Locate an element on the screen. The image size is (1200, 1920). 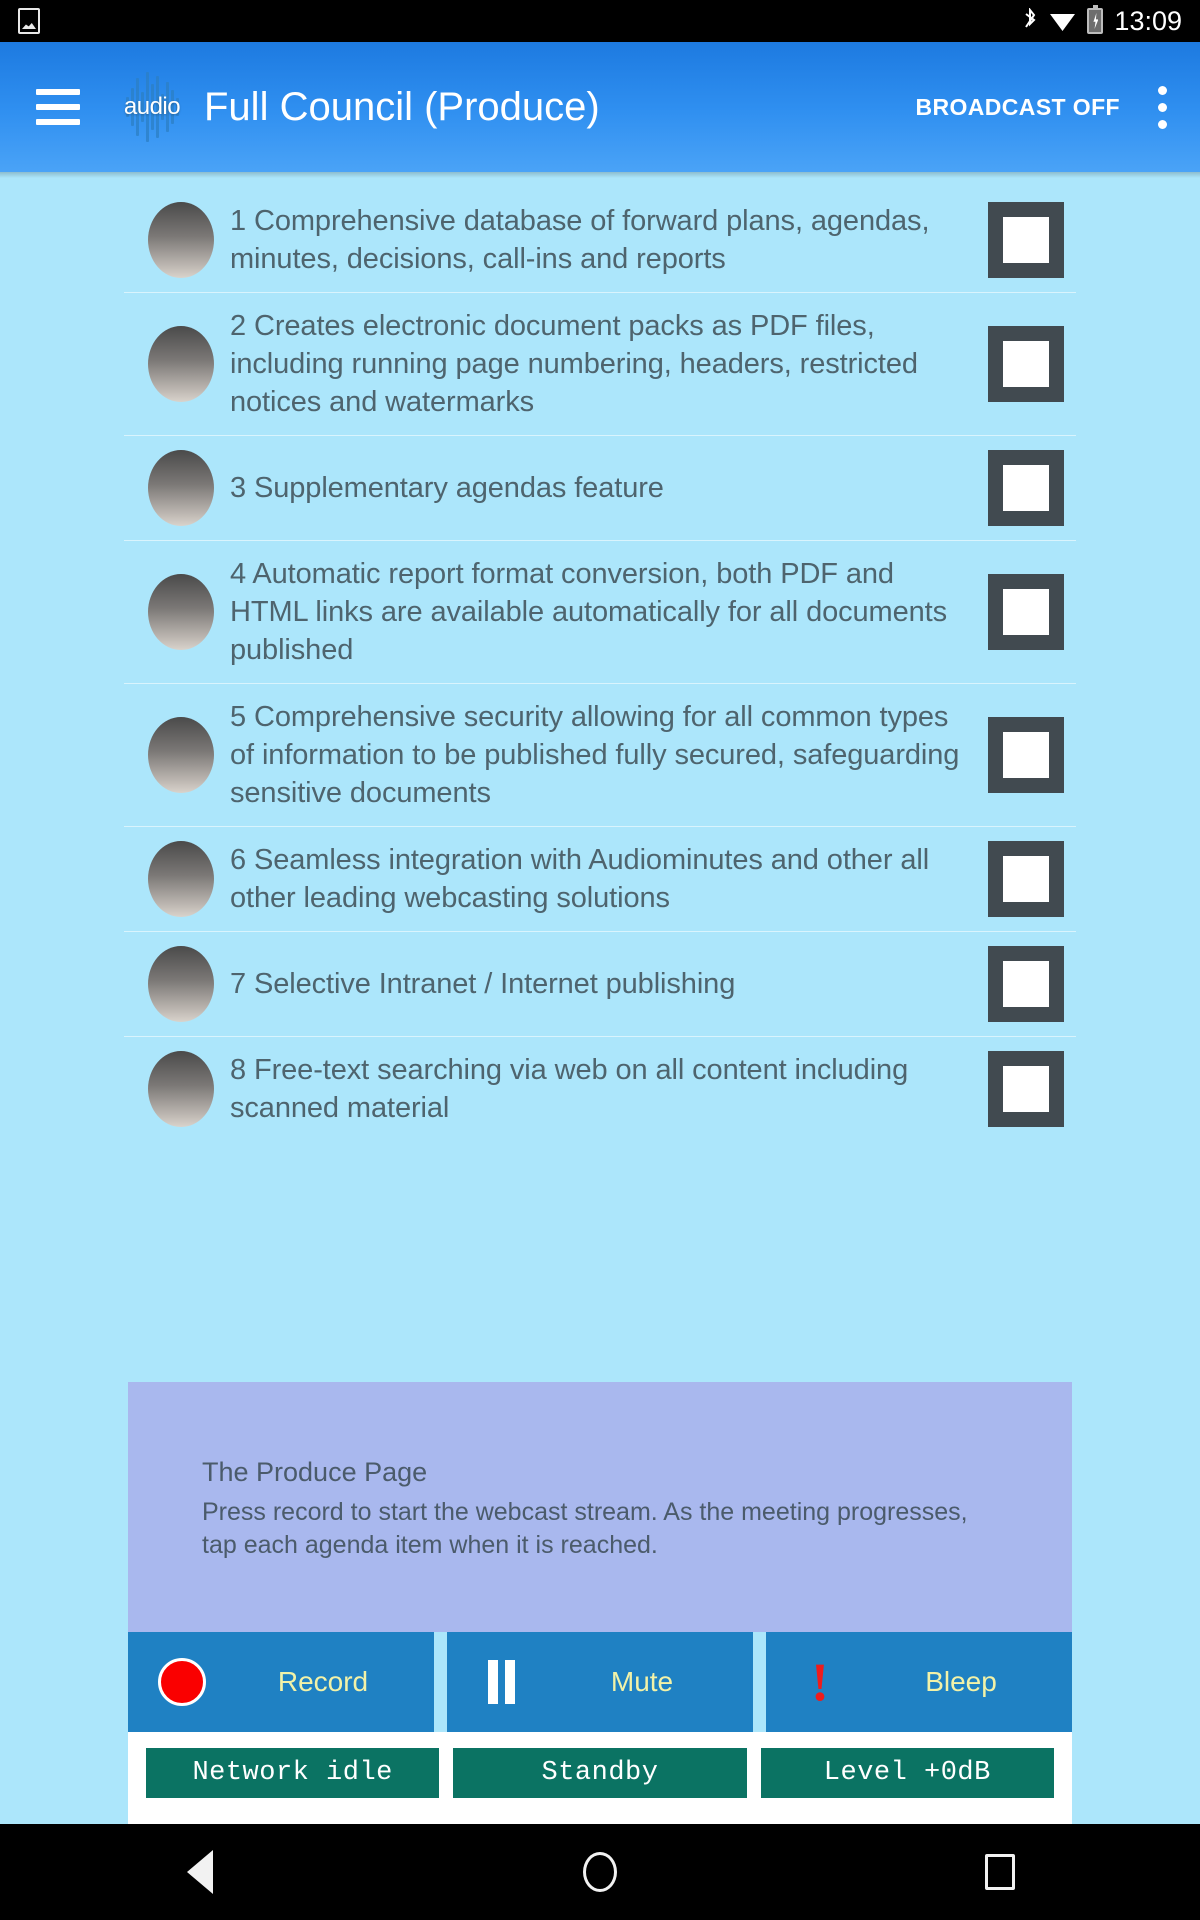
agenda-item-label: 3 Supplementary agendas feature is located at coordinates (447, 488).